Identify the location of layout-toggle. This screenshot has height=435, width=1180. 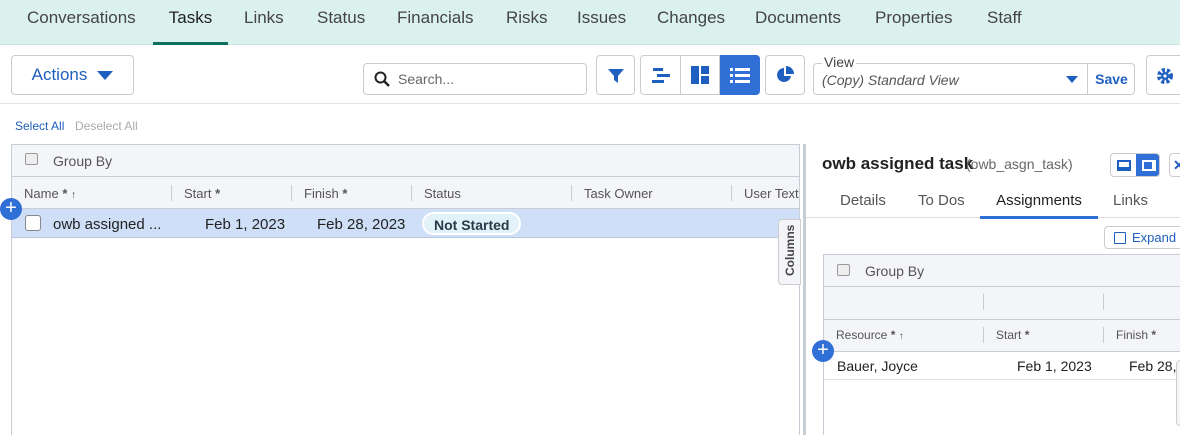
(1135, 165).